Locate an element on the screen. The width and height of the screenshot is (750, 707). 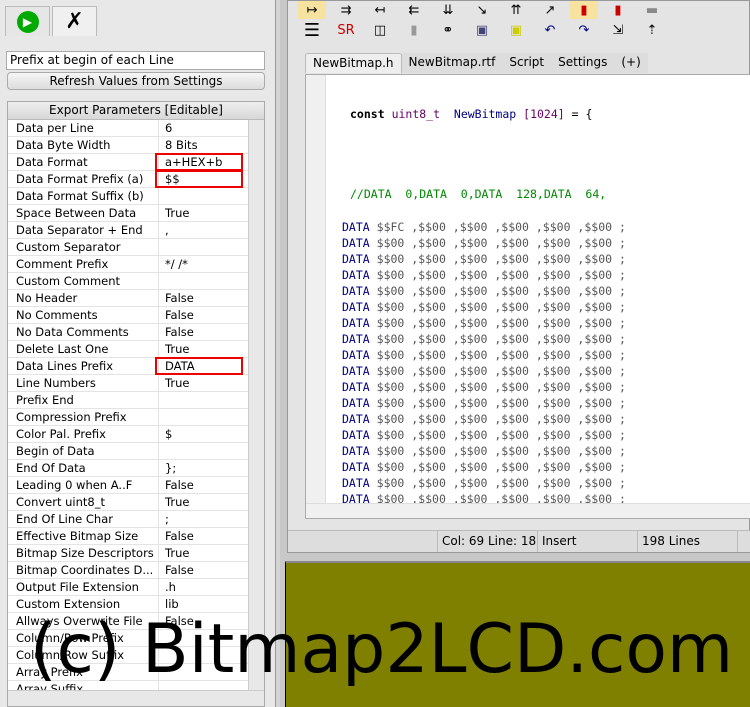
undo-icon: ↶ is located at coordinates (550, 30).